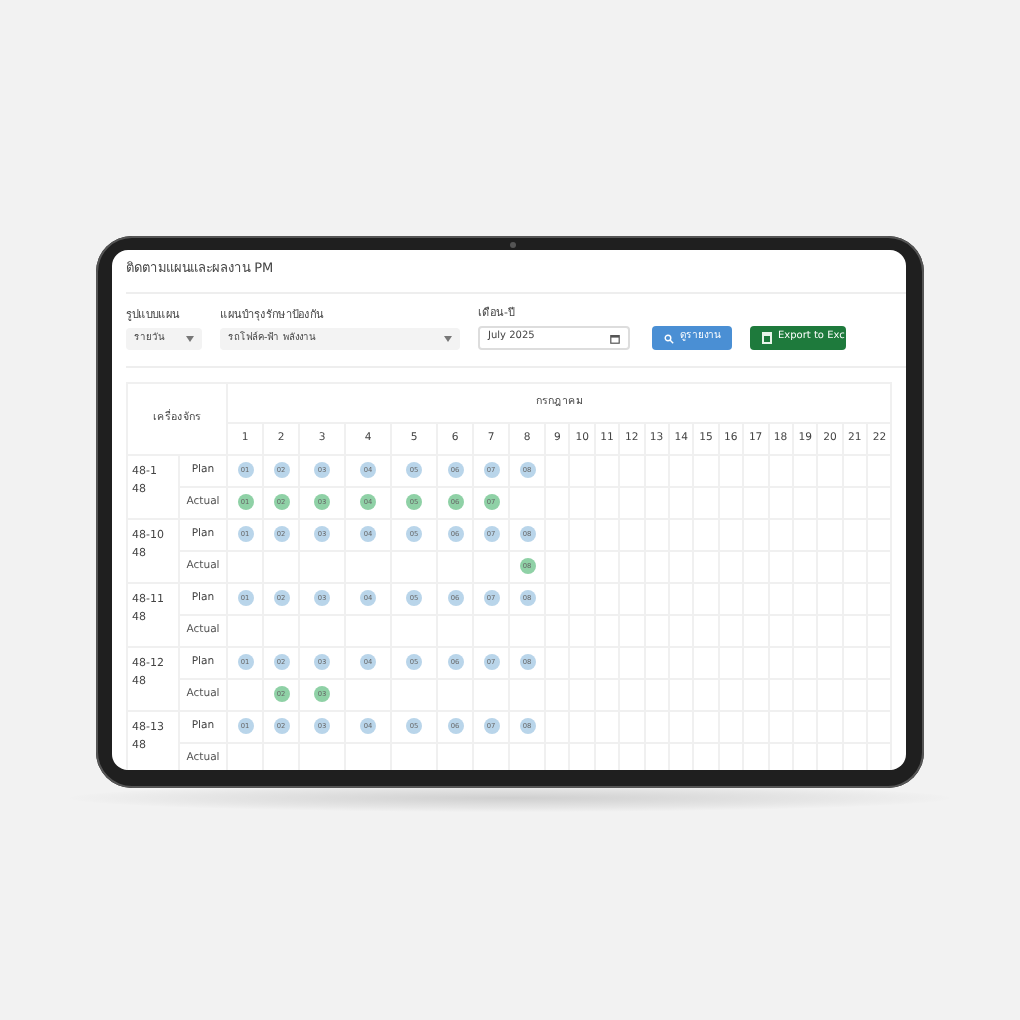 The height and width of the screenshot is (1020, 1020). Describe the element at coordinates (615, 338) in the screenshot. I see `calendar-icon` at that location.